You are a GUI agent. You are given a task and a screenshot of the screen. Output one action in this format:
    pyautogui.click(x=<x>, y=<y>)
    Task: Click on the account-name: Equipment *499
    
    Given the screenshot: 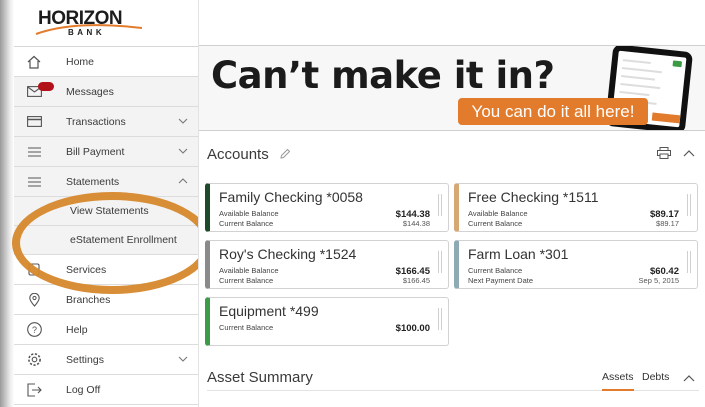 What is the action you would take?
    pyautogui.click(x=269, y=311)
    